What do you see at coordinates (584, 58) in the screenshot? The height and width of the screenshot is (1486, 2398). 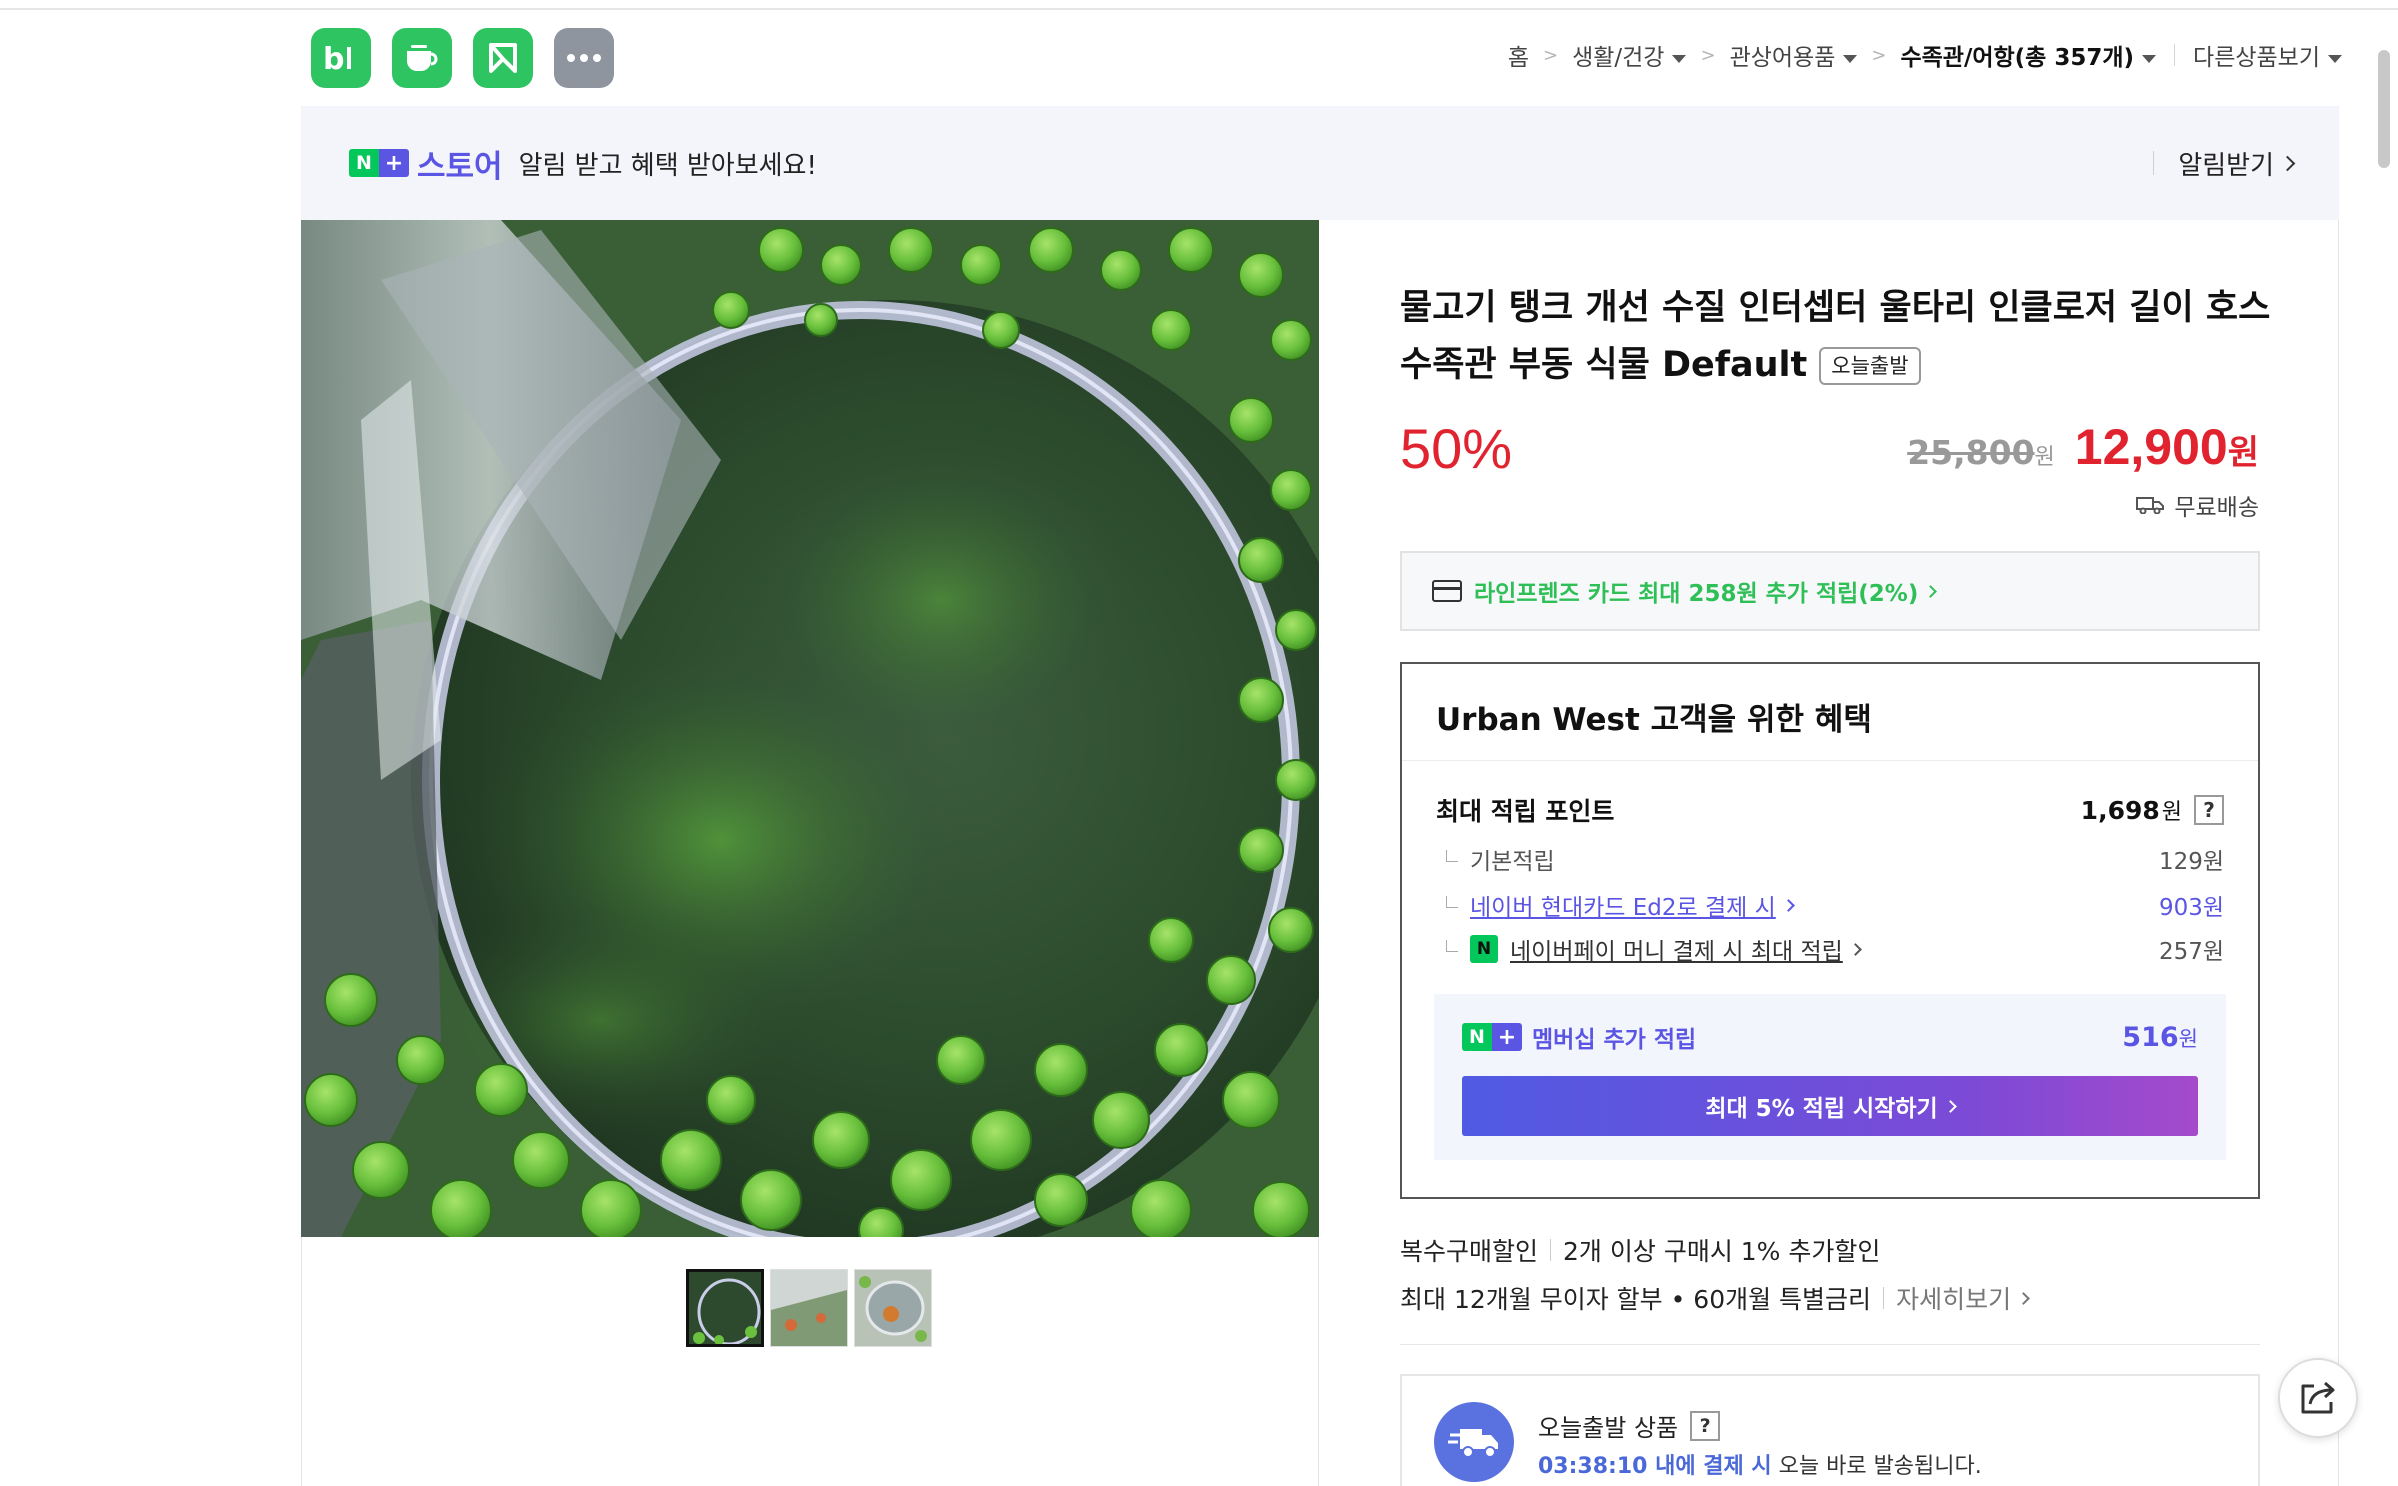 I see `more-icon` at bounding box center [584, 58].